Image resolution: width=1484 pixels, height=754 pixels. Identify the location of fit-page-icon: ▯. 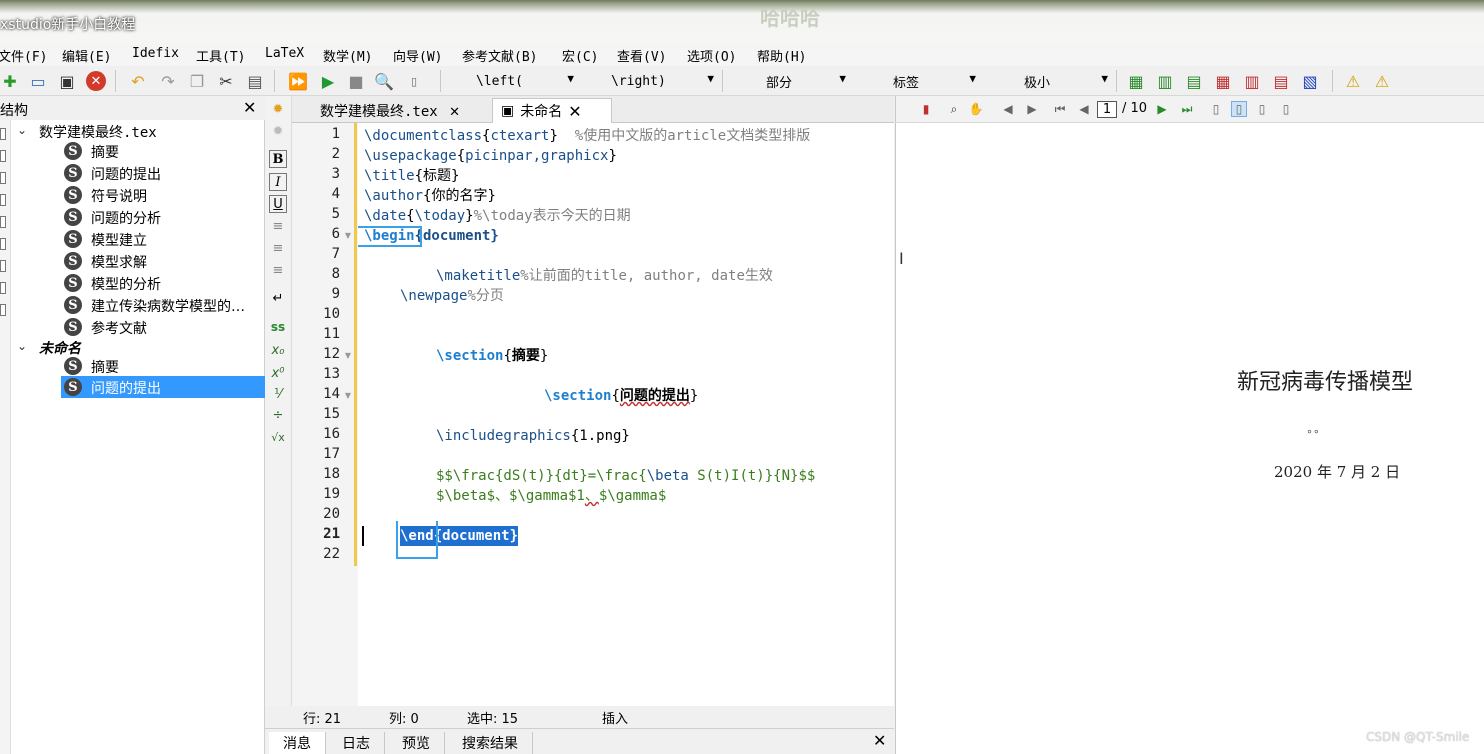
(1286, 109).